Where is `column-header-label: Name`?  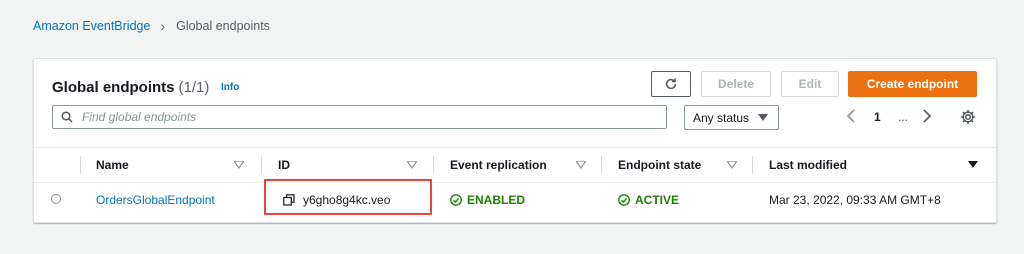 column-header-label: Name is located at coordinates (112, 165).